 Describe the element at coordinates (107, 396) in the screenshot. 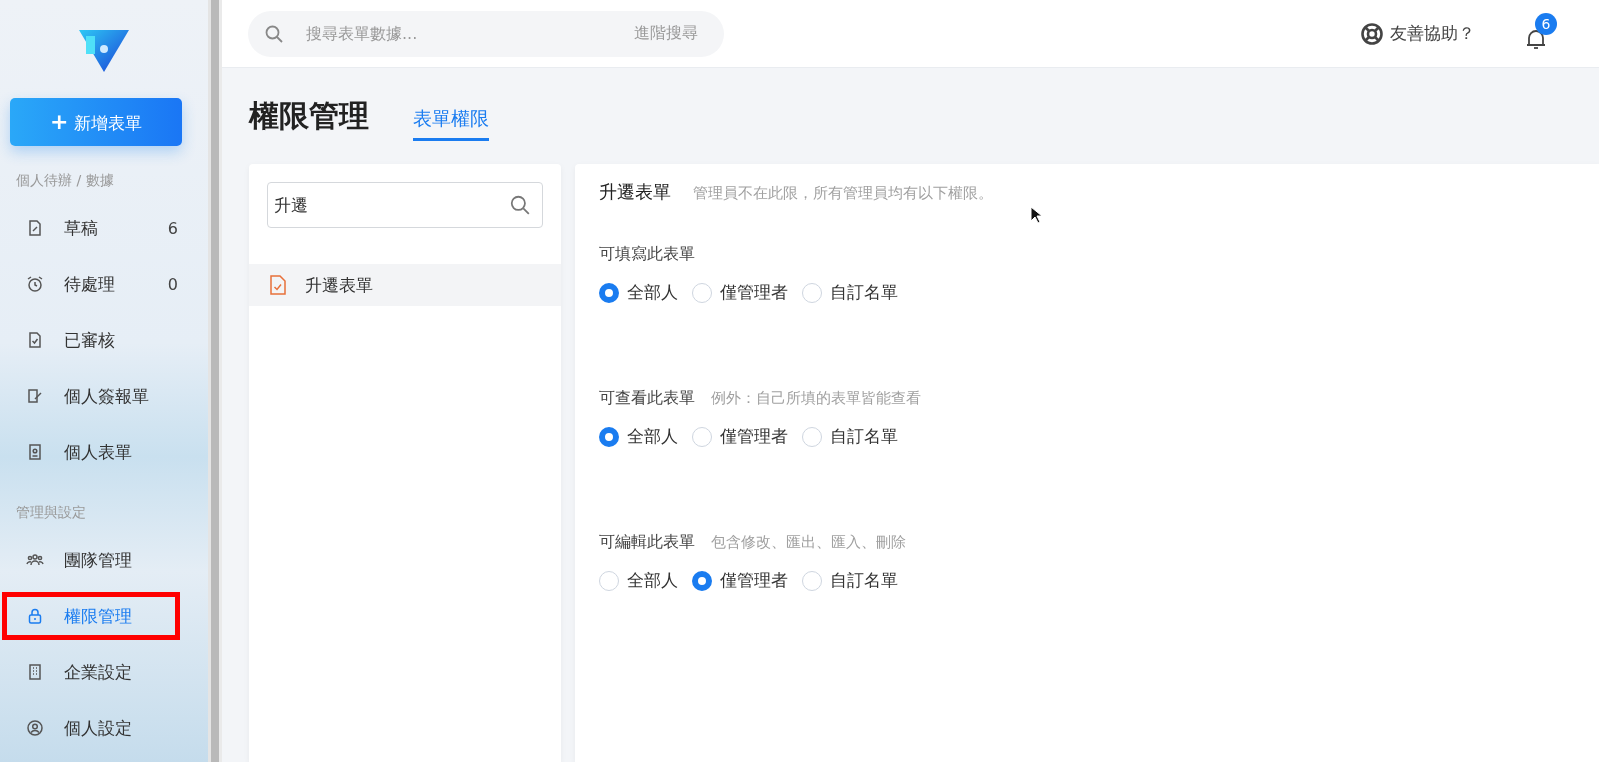

I see `sidebar-item-label: 個人簽報單` at that location.